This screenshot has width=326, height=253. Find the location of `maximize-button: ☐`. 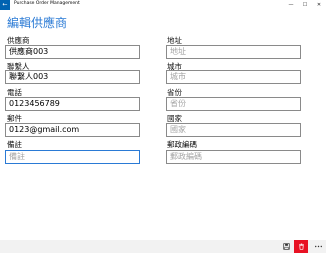

maximize-button: ☐ is located at coordinates (305, 5).